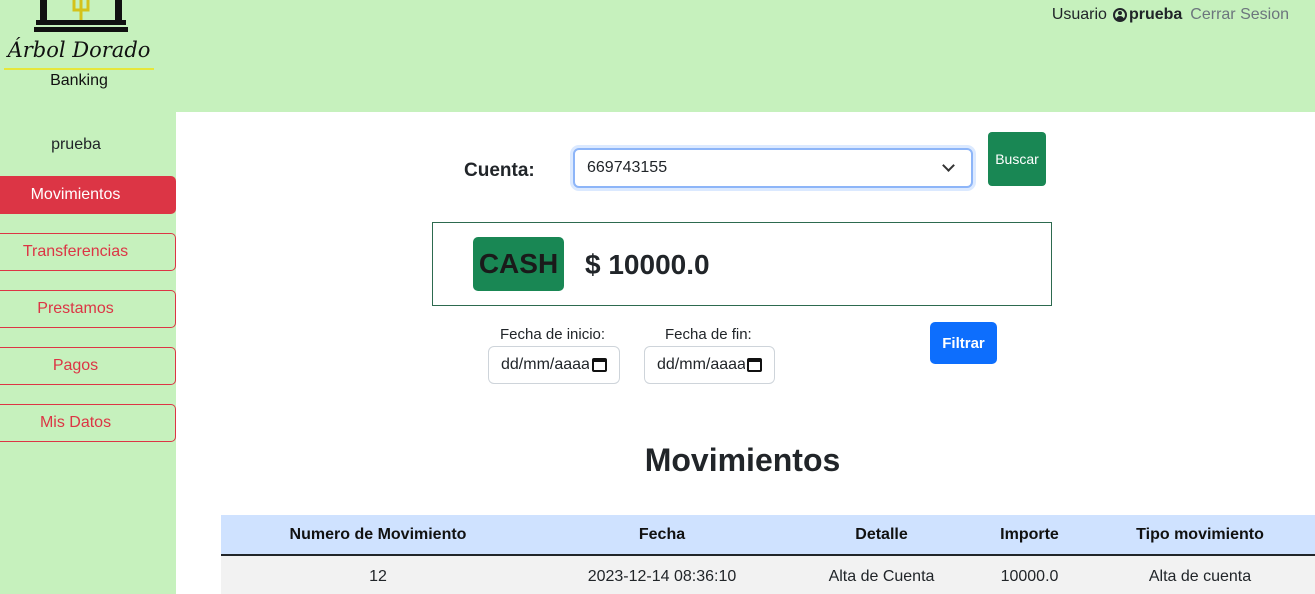 This screenshot has height=594, width=1315. I want to click on account-selected-value: 669743155, so click(627, 167).